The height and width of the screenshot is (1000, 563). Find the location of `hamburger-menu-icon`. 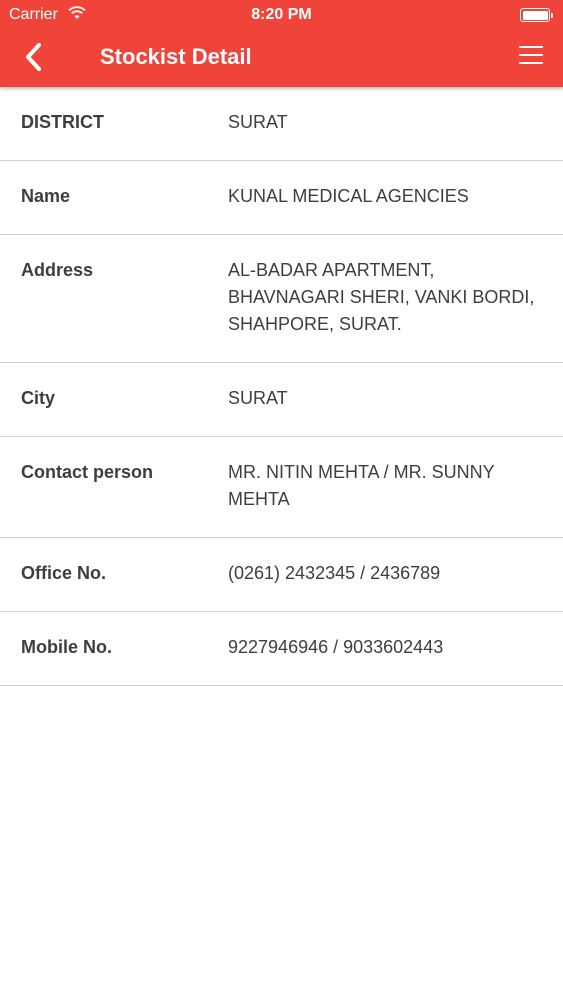

hamburger-menu-icon is located at coordinates (531, 55).